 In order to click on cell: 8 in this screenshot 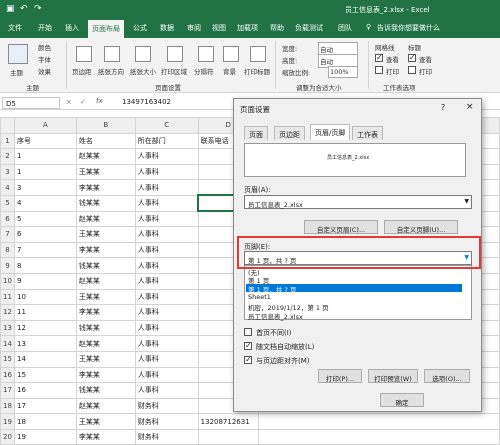, I will do `click(45, 265)`.